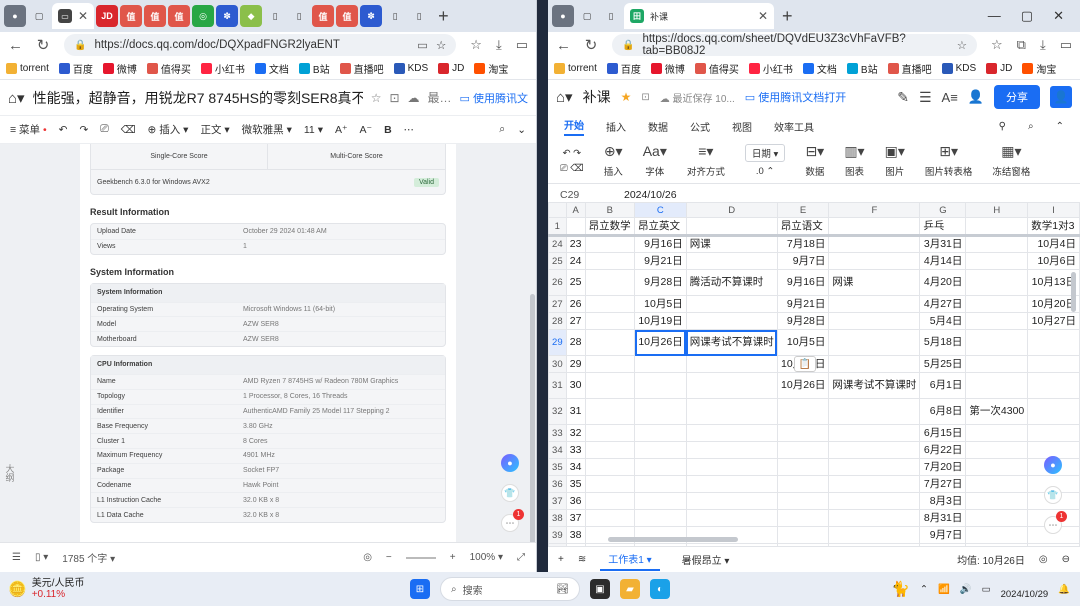 Image resolution: width=1080 pixels, height=606 pixels. What do you see at coordinates (575, 501) in the screenshot?
I see `cell: 36` at bounding box center [575, 501].